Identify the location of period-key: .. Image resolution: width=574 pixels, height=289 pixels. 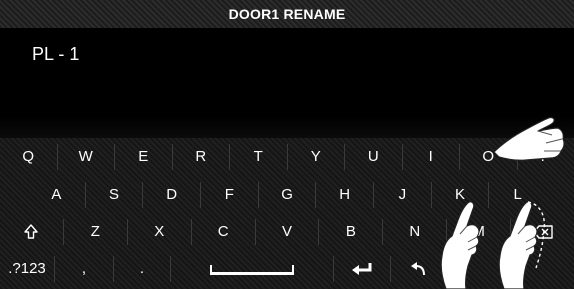
(142, 269).